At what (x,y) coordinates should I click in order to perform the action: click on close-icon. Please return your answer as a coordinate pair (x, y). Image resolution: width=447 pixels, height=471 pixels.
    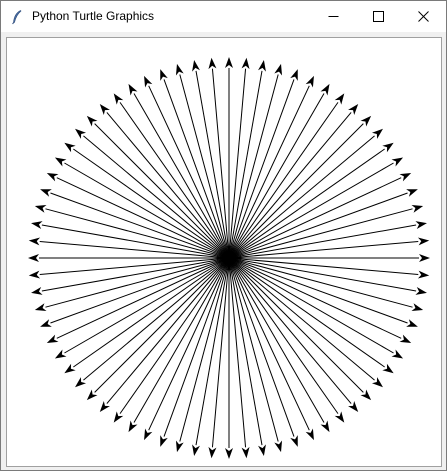
    Looking at the image, I should click on (423, 16).